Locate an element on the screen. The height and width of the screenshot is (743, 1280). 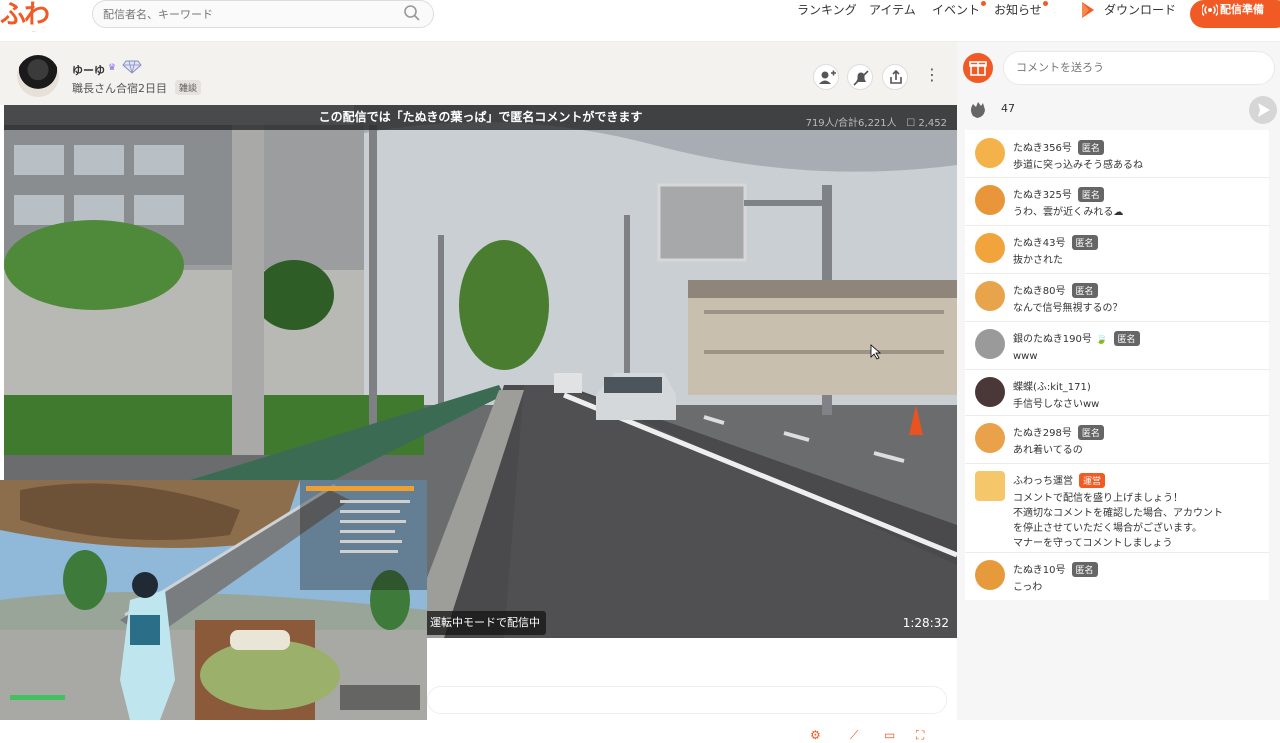
comment-input is located at coordinates (1136, 67).